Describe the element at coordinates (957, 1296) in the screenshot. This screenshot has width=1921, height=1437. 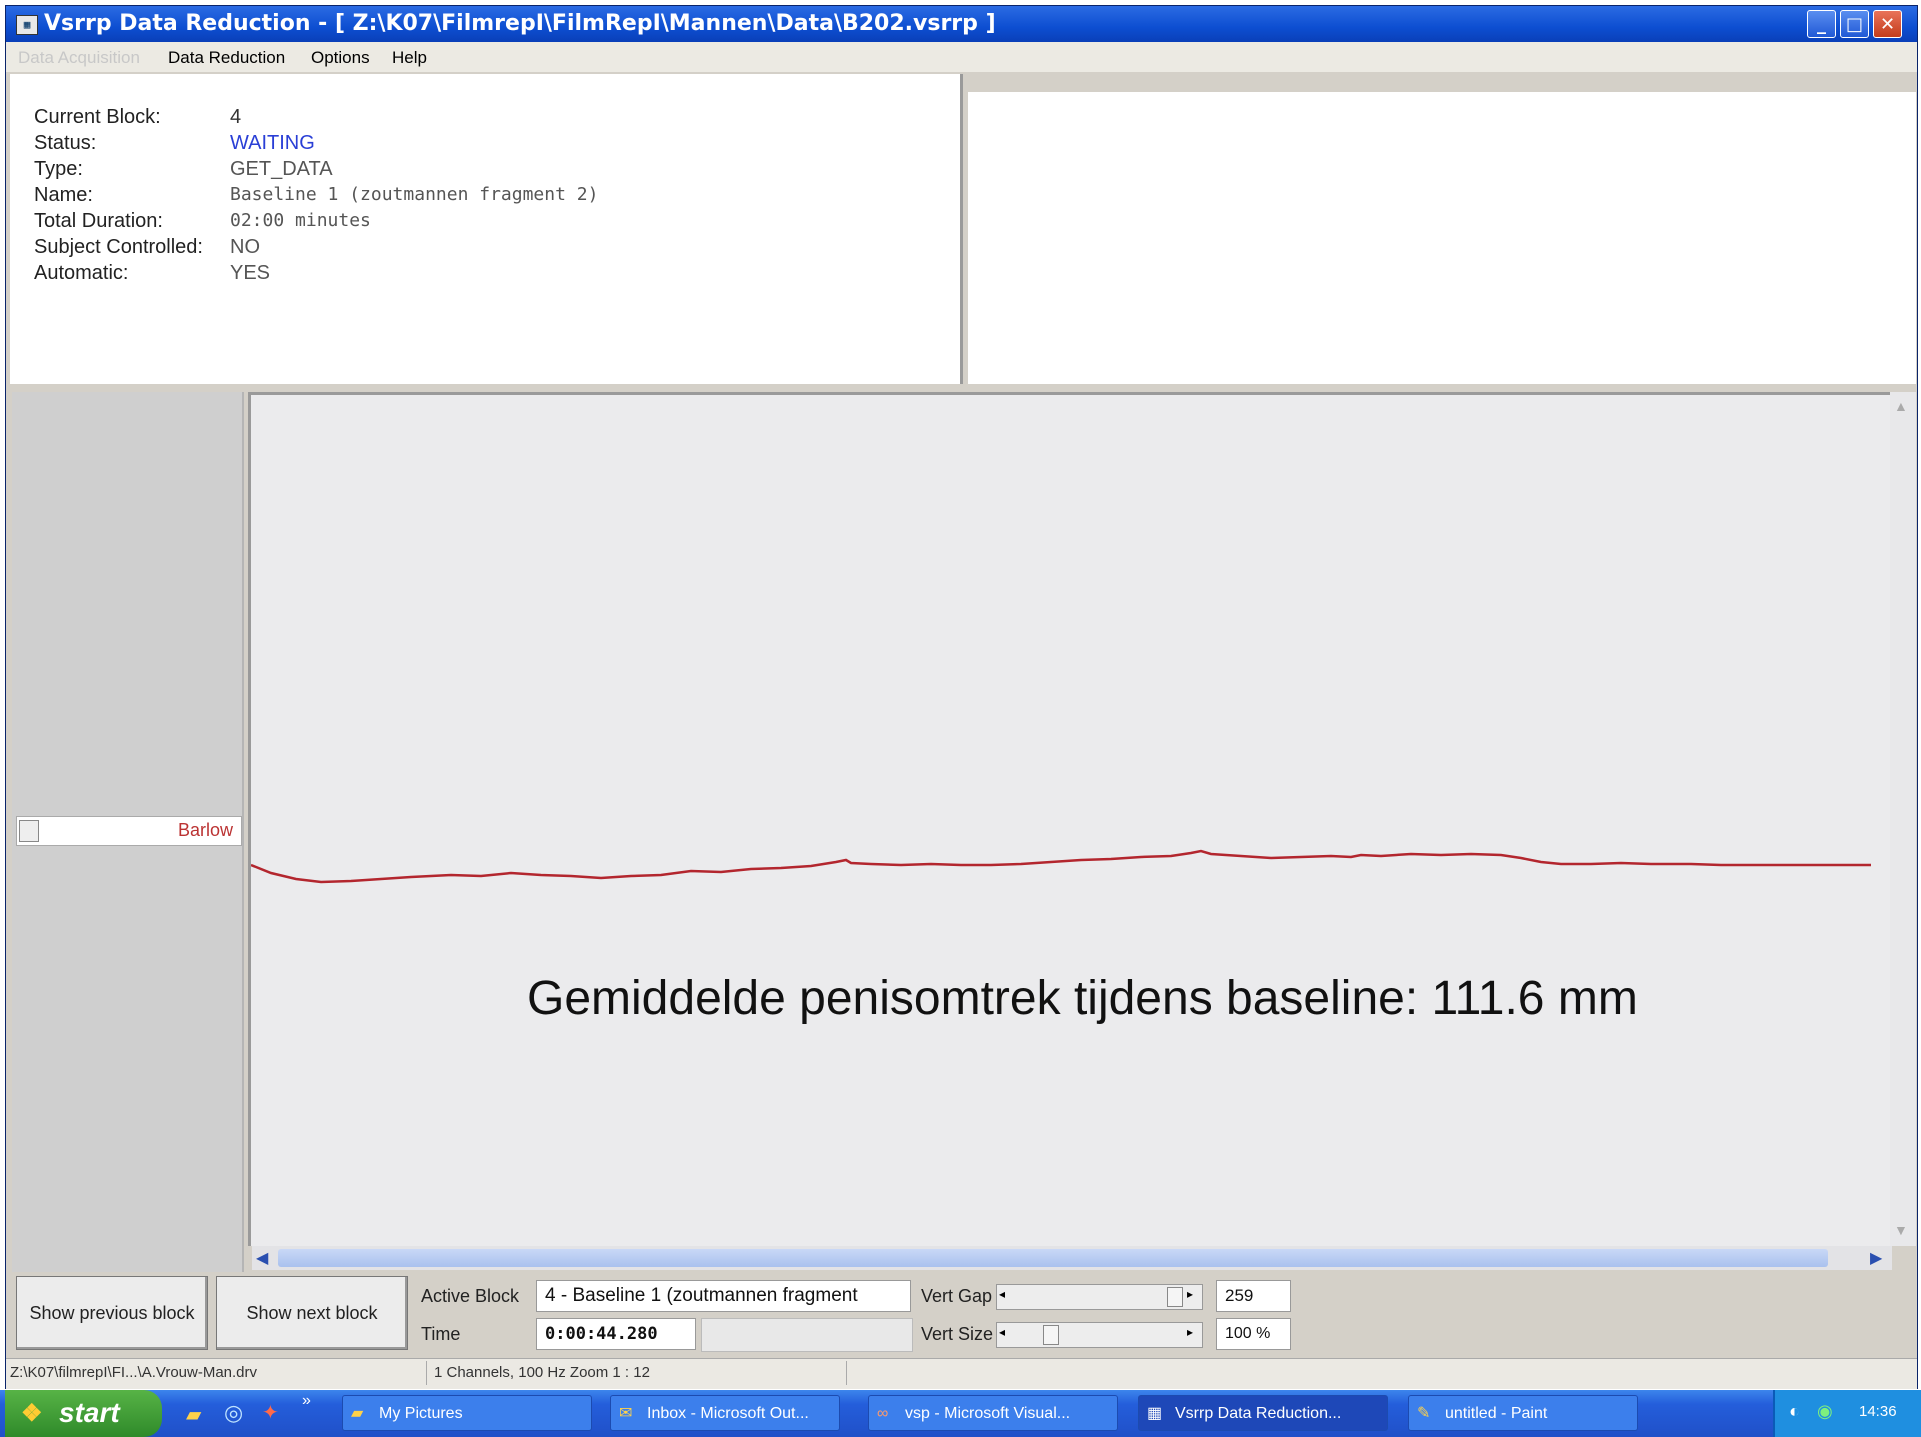
I see `vert-gap-label: Vert Gap` at that location.